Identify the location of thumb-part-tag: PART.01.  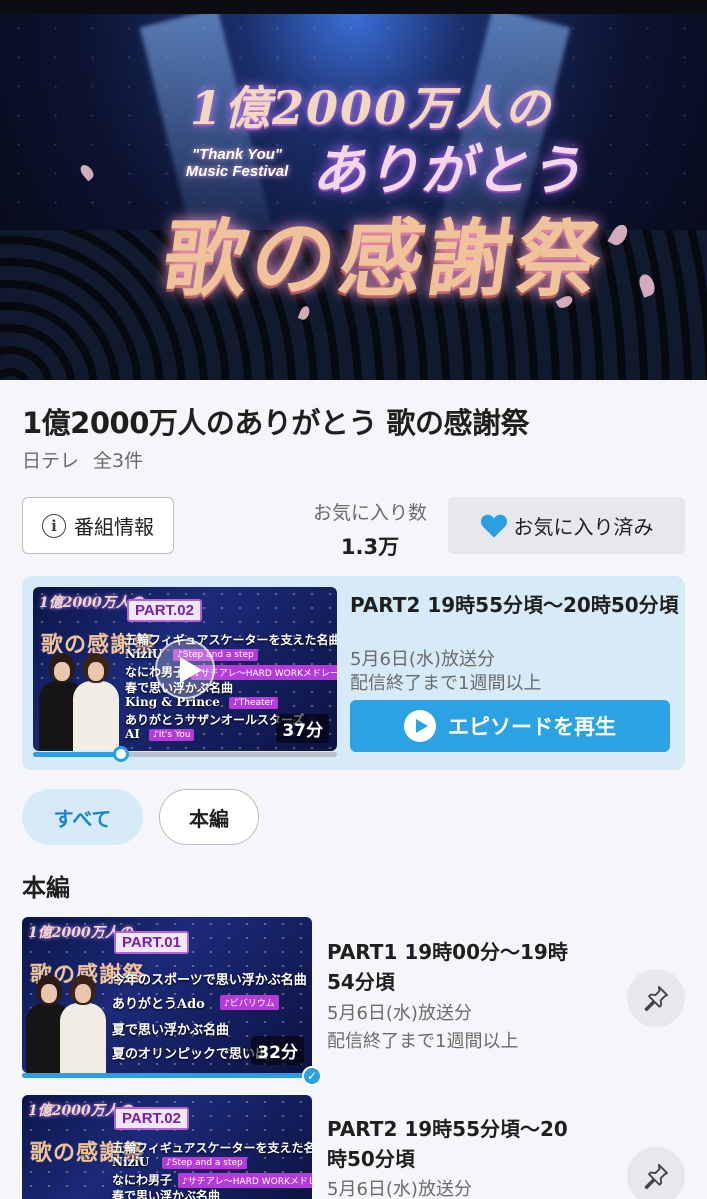
(151, 942).